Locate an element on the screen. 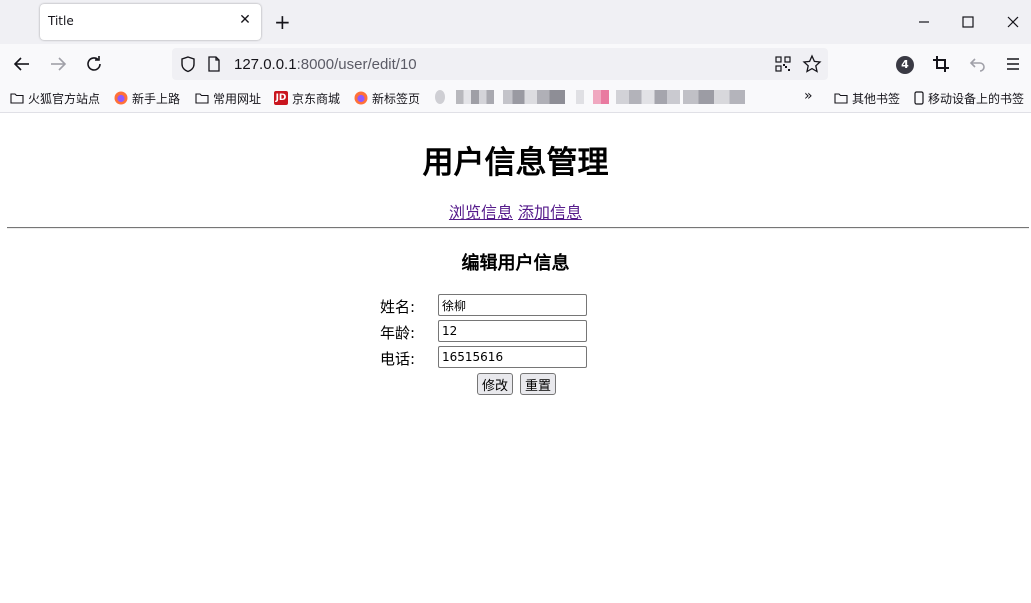  bookmark-getting-started: 新手上路 is located at coordinates (147, 98).